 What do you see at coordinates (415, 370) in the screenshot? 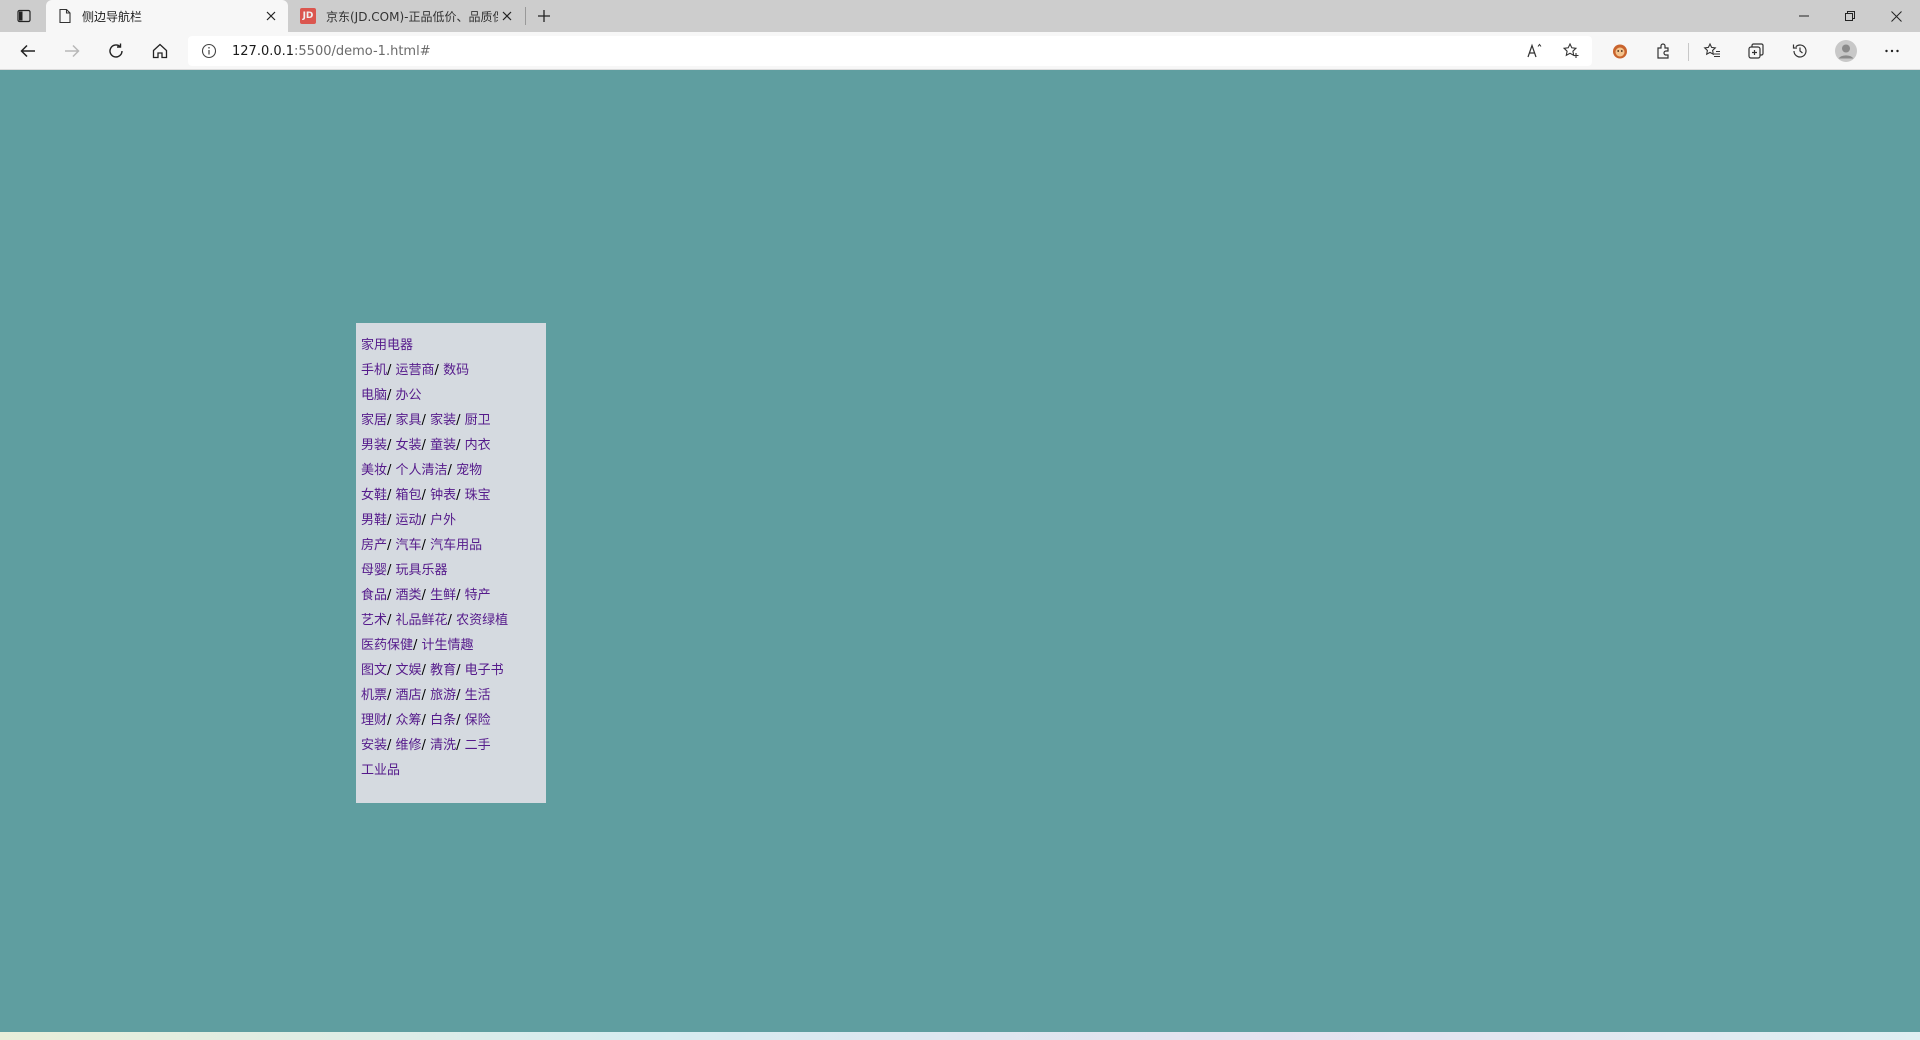
I see `category-link: 运营商` at bounding box center [415, 370].